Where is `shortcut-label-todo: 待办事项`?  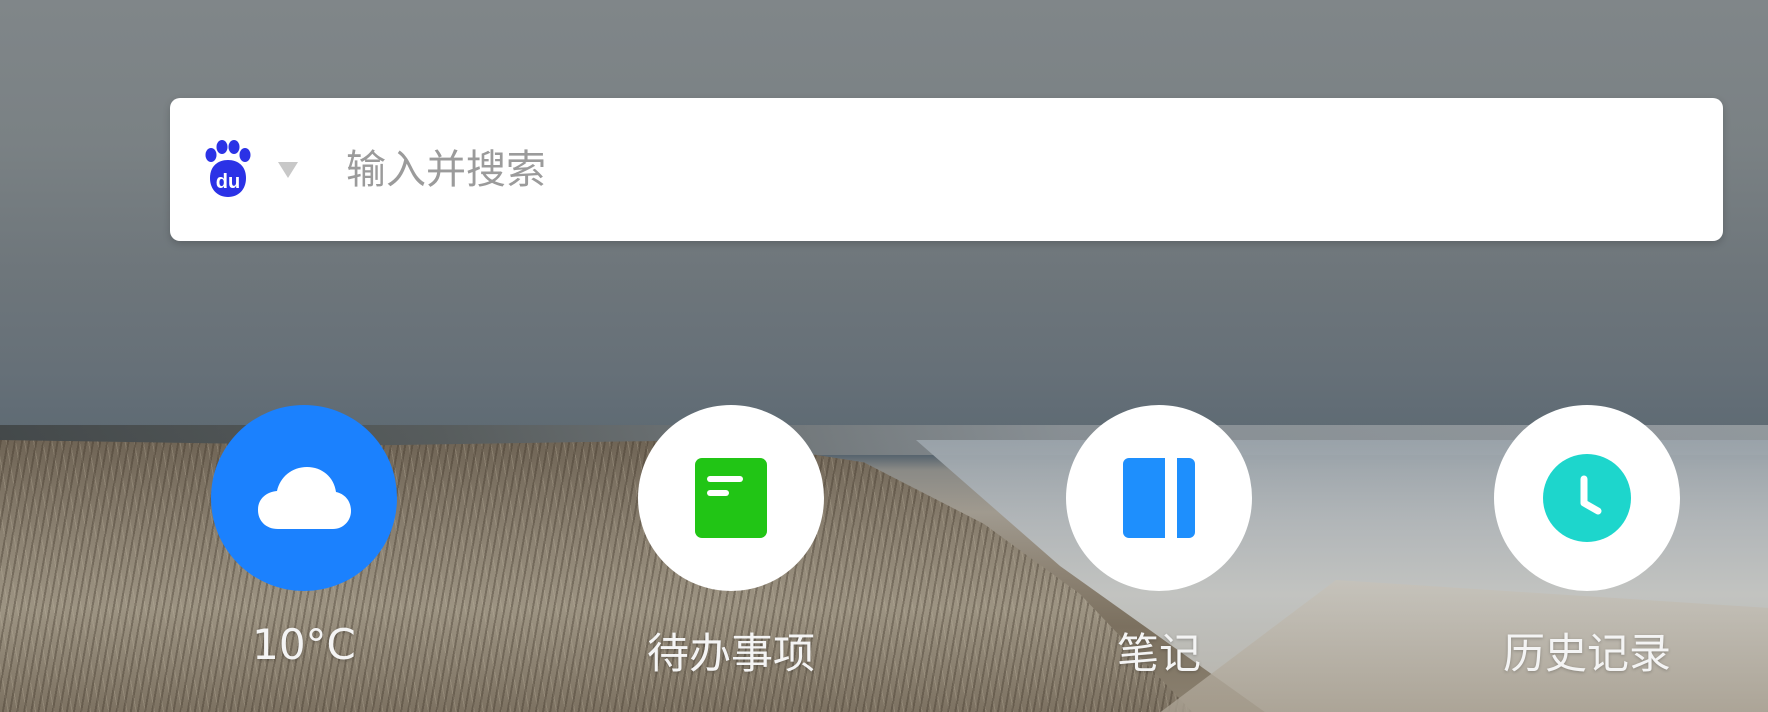 shortcut-label-todo: 待办事项 is located at coordinates (730, 653).